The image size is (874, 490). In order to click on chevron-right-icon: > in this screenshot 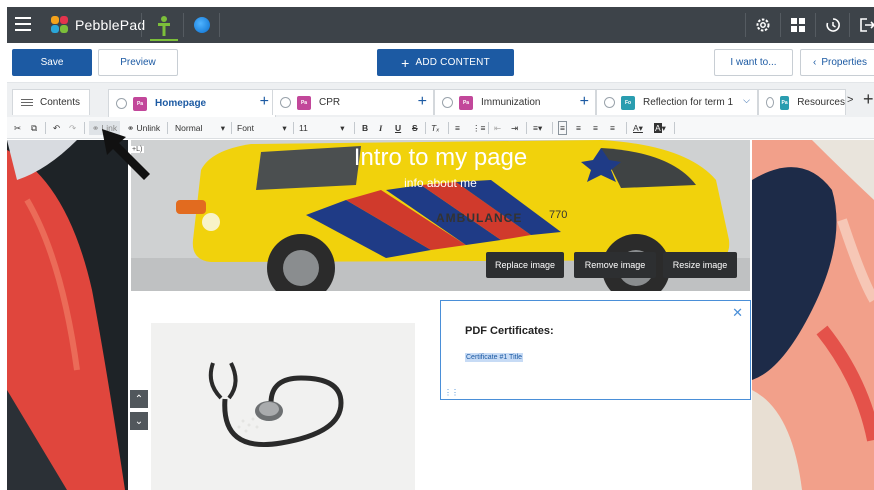, I will do `click(850, 100)`.